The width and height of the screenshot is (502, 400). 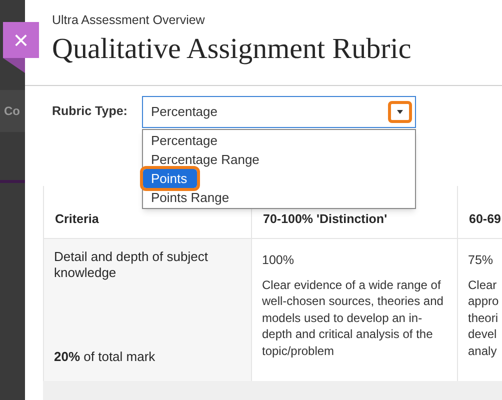 What do you see at coordinates (325, 219) in the screenshot?
I see `column-header: 70-100% 'Distinction'` at bounding box center [325, 219].